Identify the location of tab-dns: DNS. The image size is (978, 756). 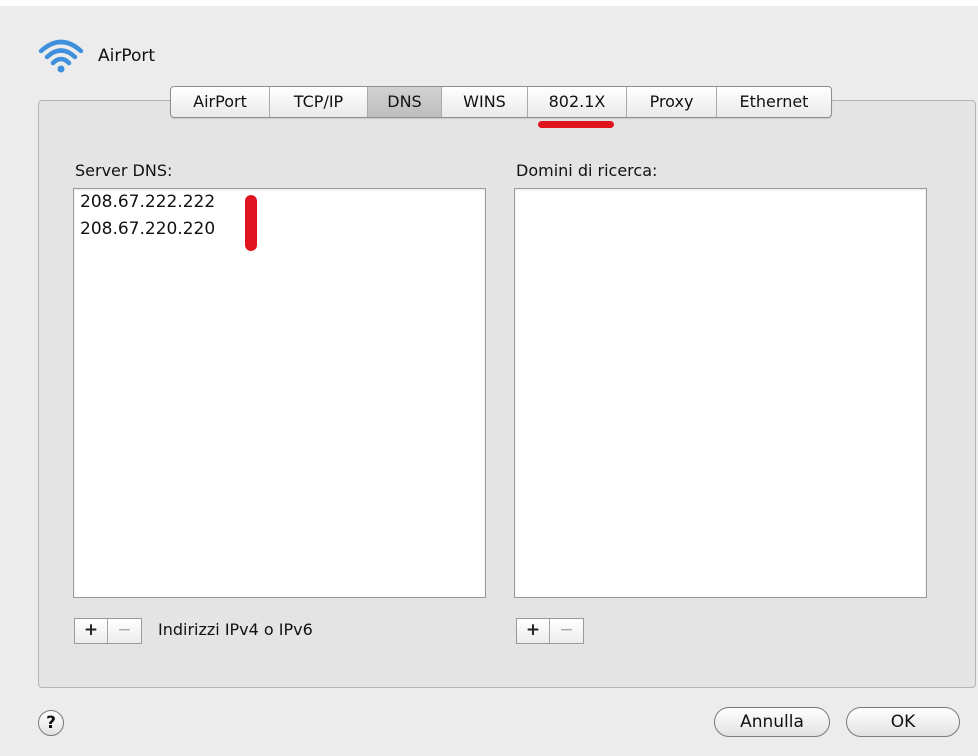
(405, 102).